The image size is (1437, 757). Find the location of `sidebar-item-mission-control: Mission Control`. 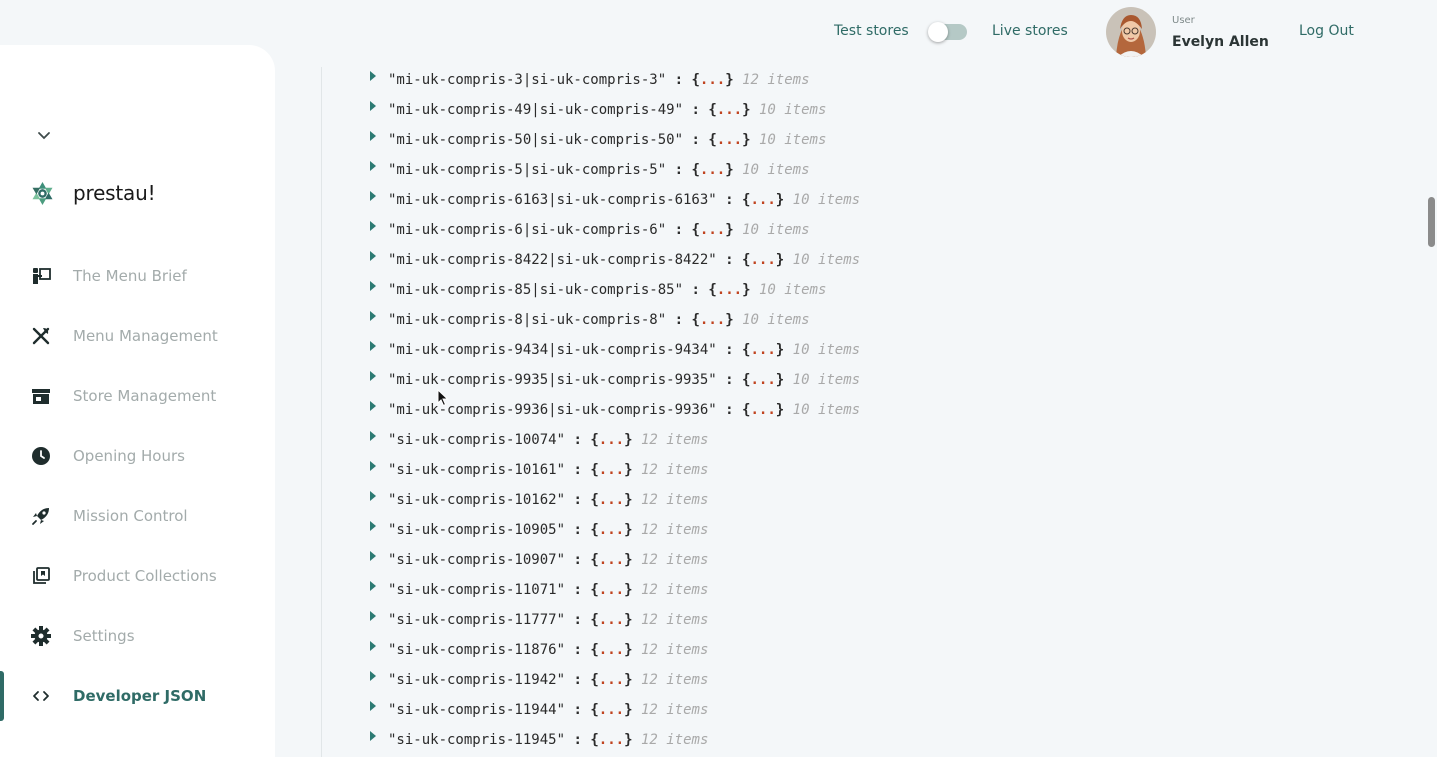

sidebar-item-mission-control: Mission Control is located at coordinates (137, 516).